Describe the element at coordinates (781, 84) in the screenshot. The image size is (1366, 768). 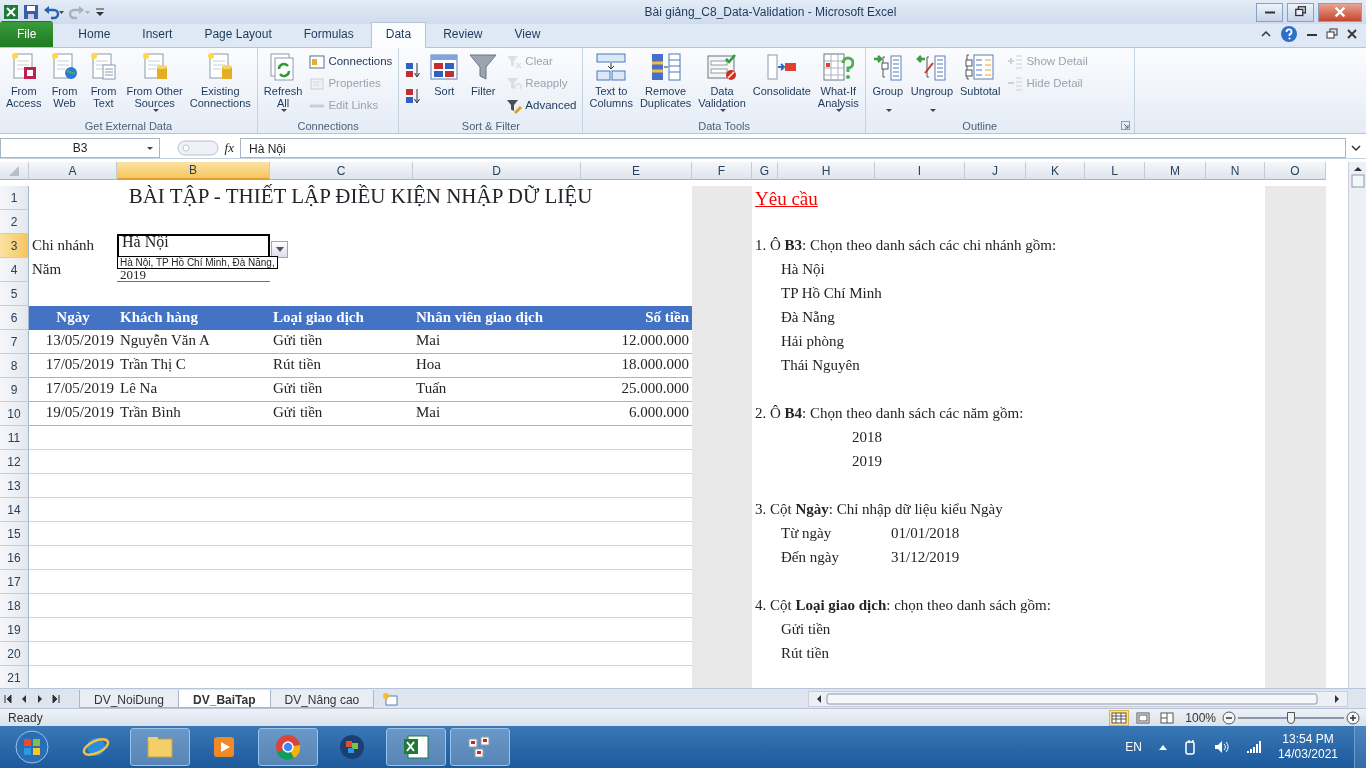
I see `ribbon-button: Consolidate` at that location.